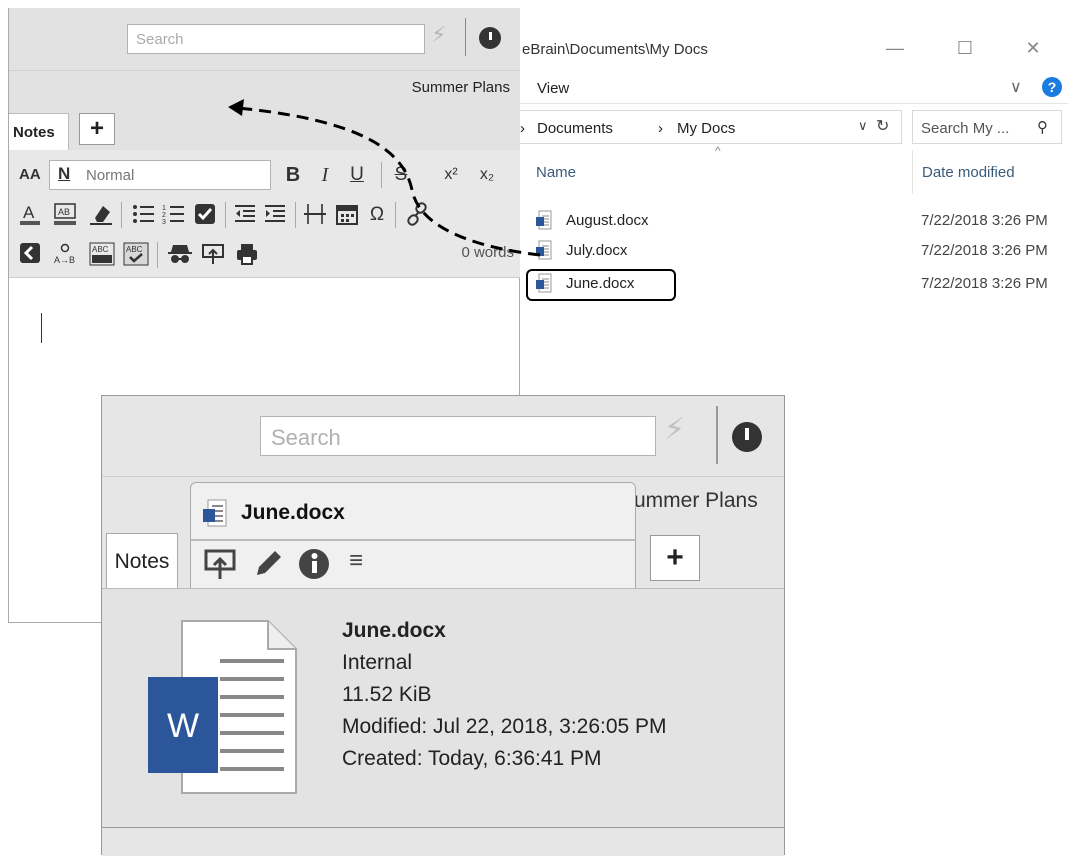 This screenshot has width=1068, height=856. Describe the element at coordinates (443, 842) in the screenshot. I see `zoom-footer` at that location.